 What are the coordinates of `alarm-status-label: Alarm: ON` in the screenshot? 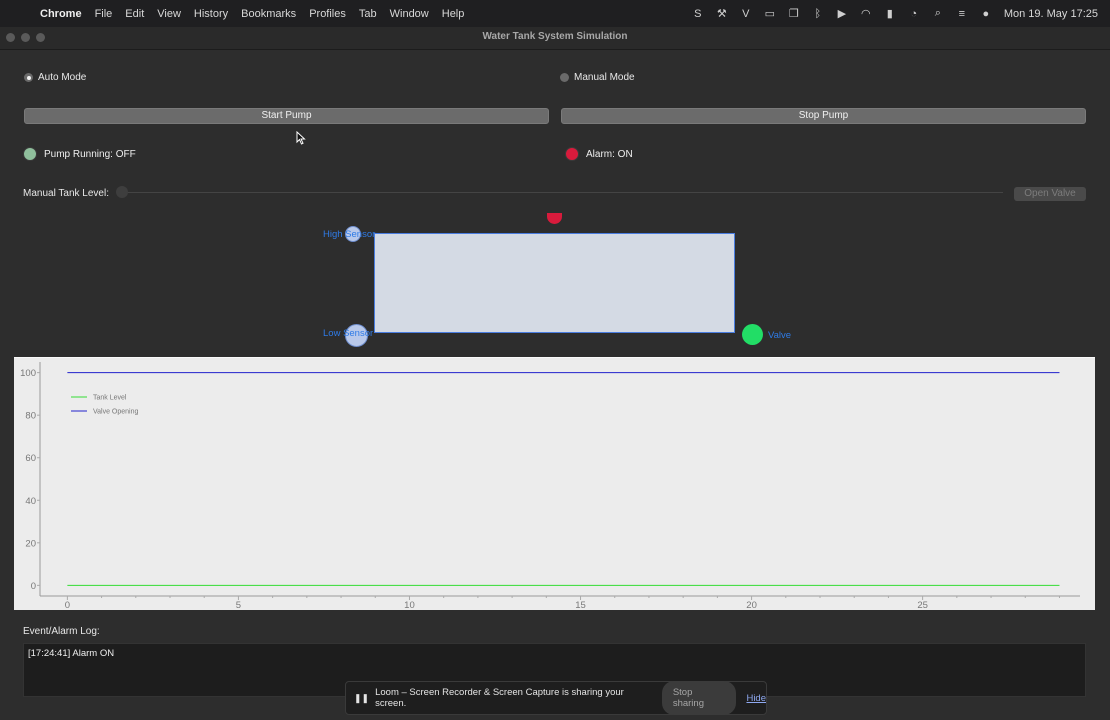 It's located at (609, 154).